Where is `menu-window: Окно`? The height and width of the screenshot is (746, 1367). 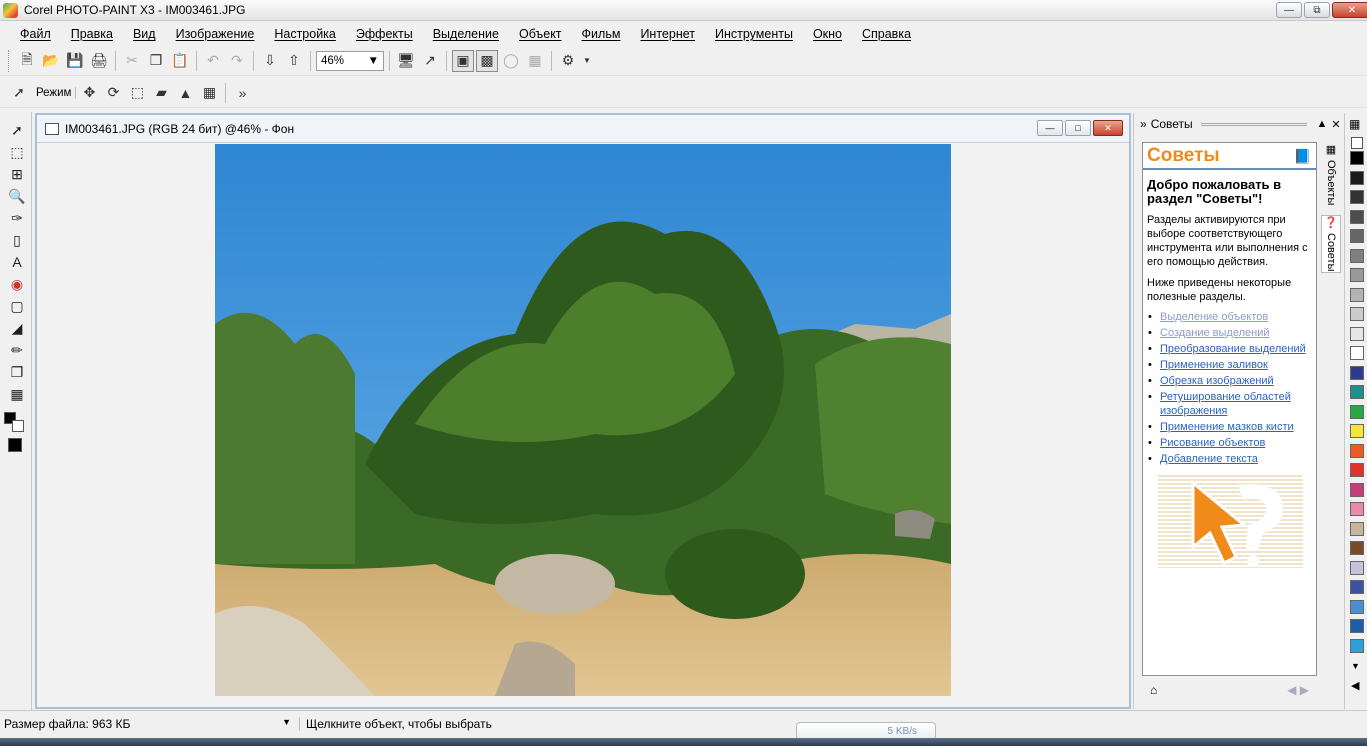
menu-window: Окно is located at coordinates (827, 34).